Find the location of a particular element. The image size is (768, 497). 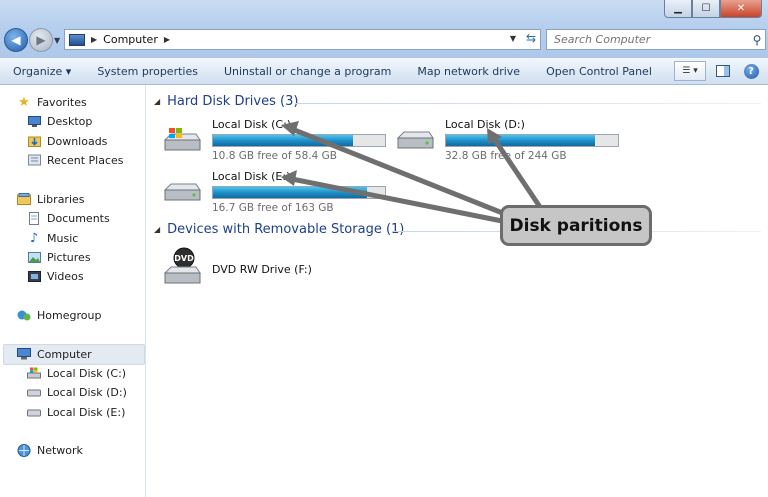

nav-network: Network is located at coordinates (50, 450).